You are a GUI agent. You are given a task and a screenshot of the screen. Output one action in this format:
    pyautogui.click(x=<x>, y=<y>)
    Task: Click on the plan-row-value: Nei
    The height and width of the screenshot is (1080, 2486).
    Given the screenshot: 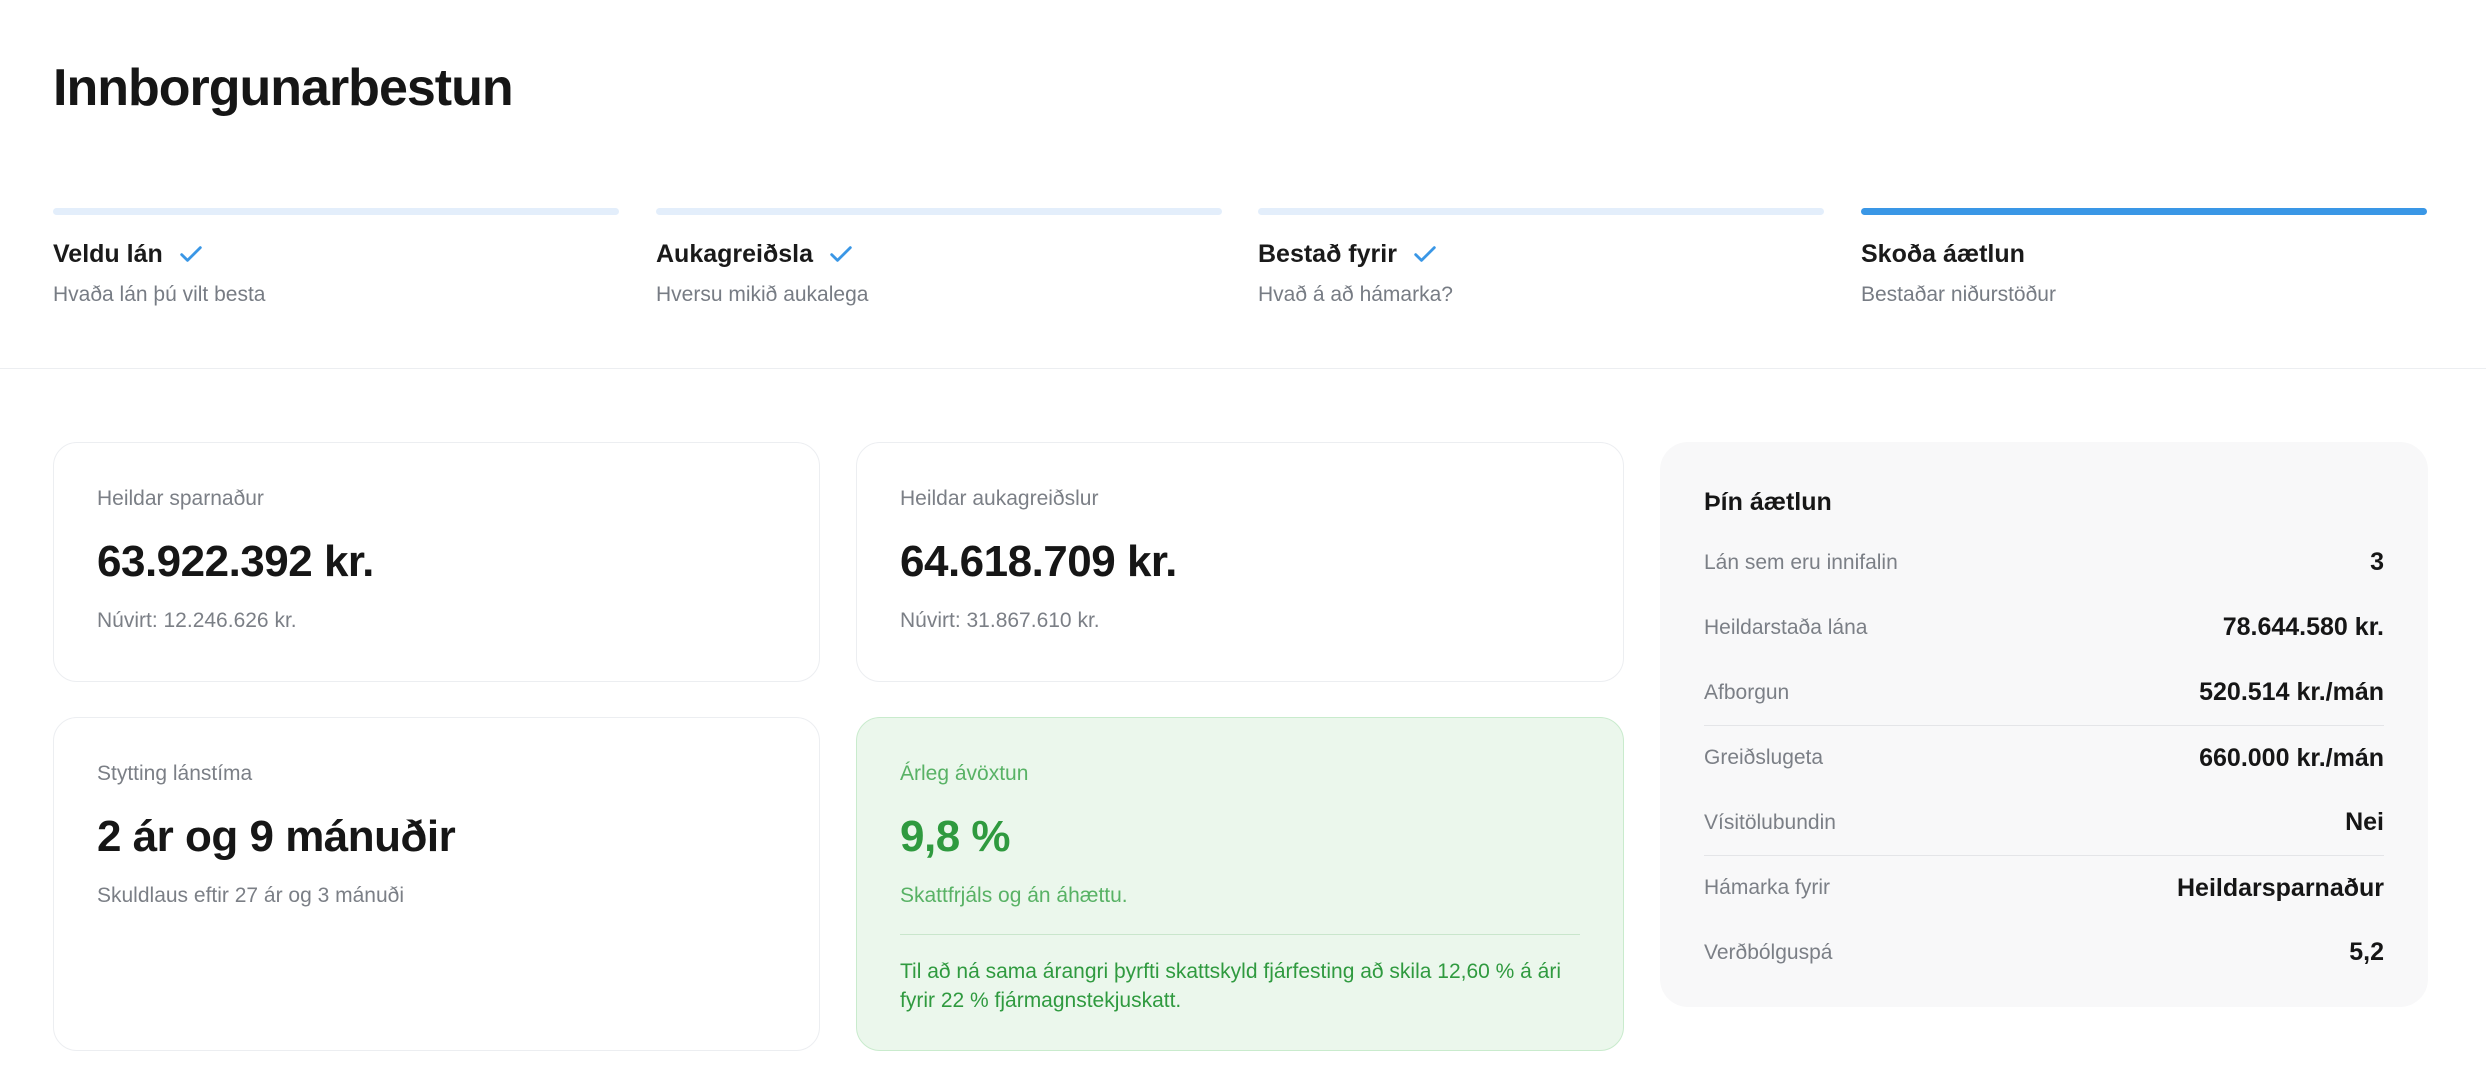 What is the action you would take?
    pyautogui.click(x=2364, y=822)
    